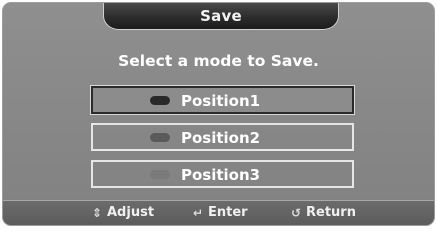  What do you see at coordinates (331, 212) in the screenshot?
I see `return-label: Return` at bounding box center [331, 212].